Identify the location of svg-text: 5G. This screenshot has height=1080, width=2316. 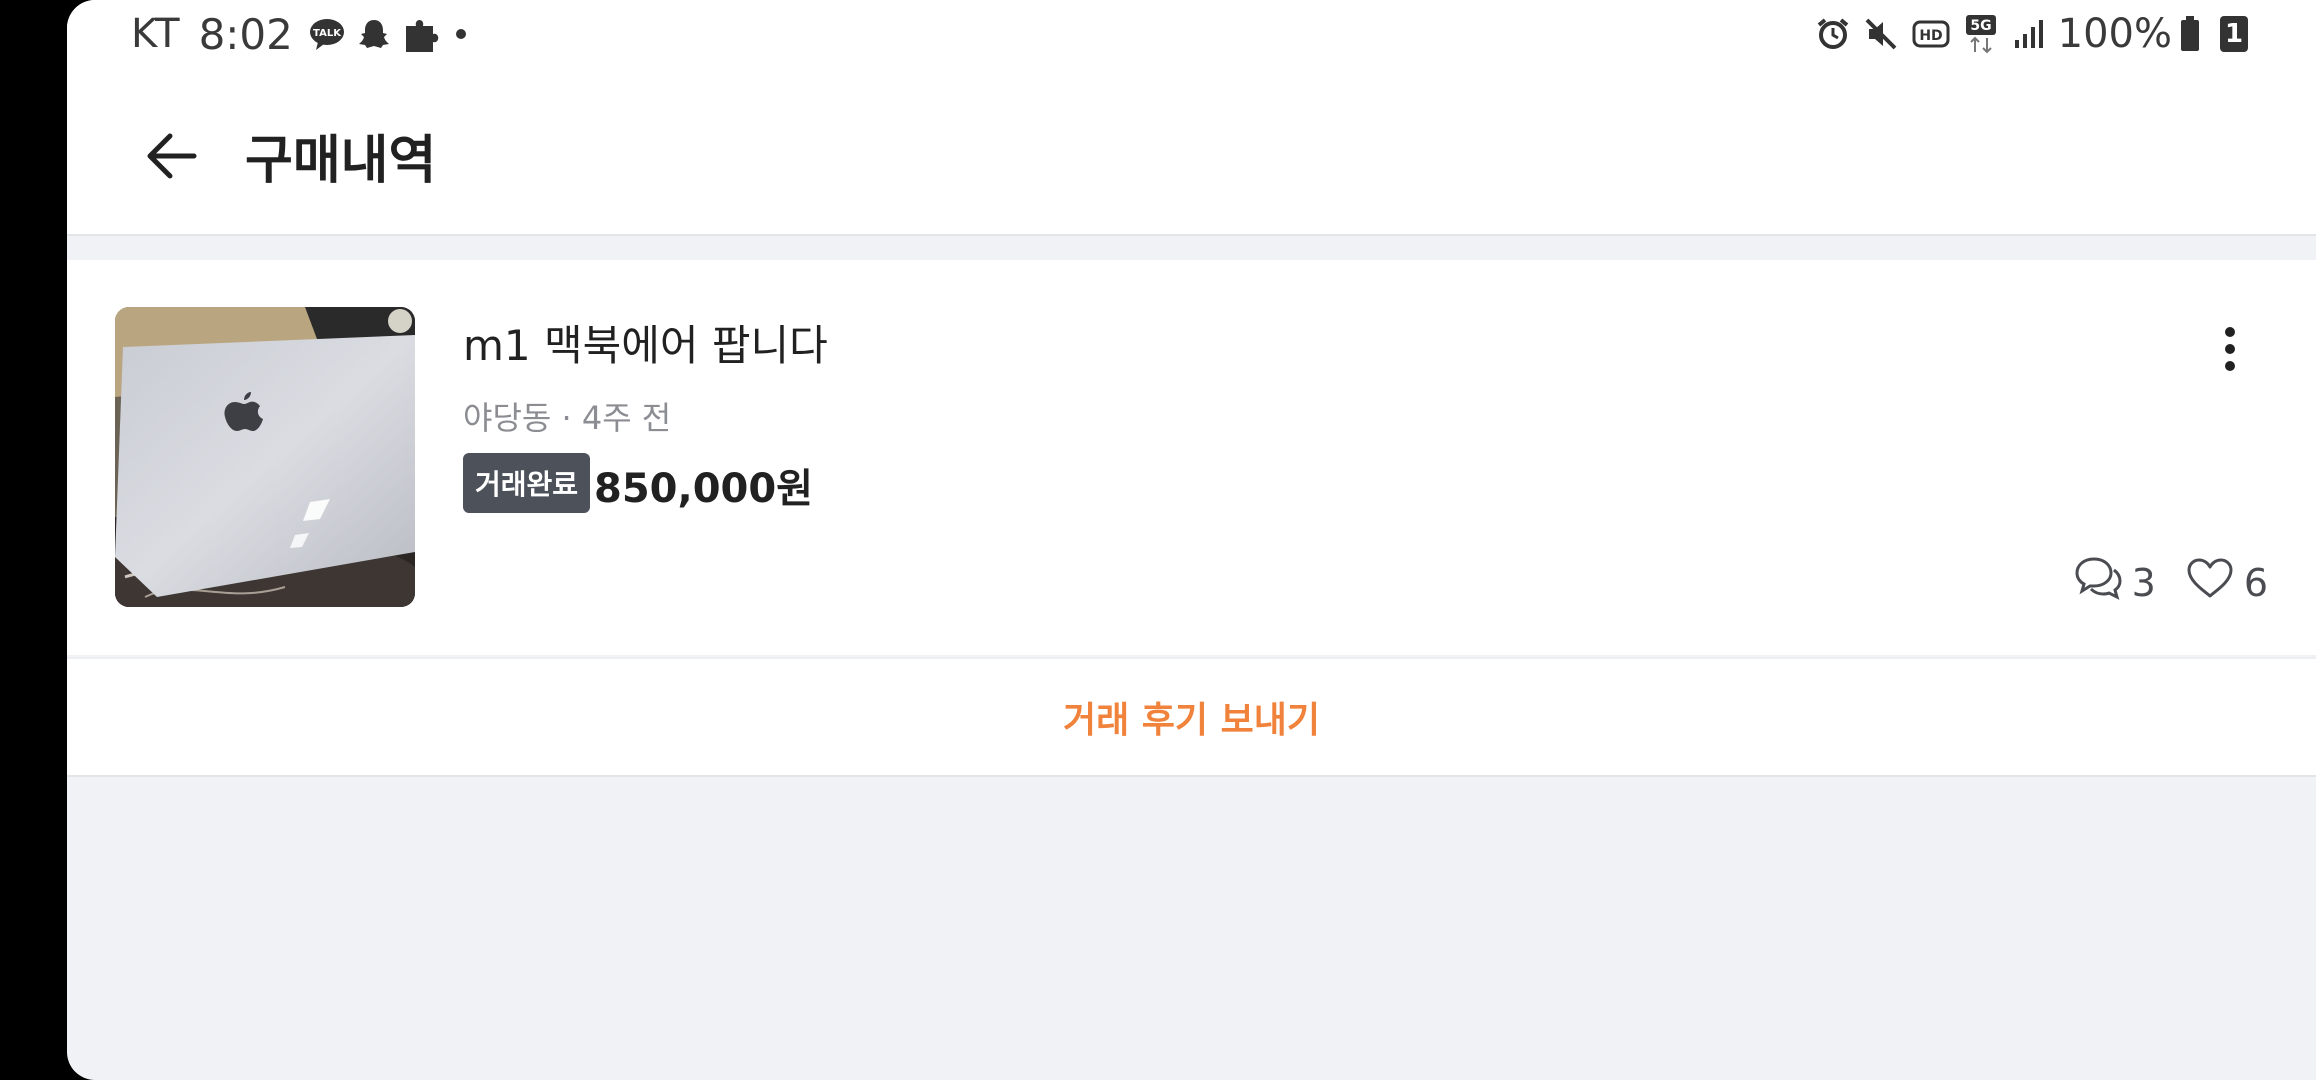
(1980, 26).